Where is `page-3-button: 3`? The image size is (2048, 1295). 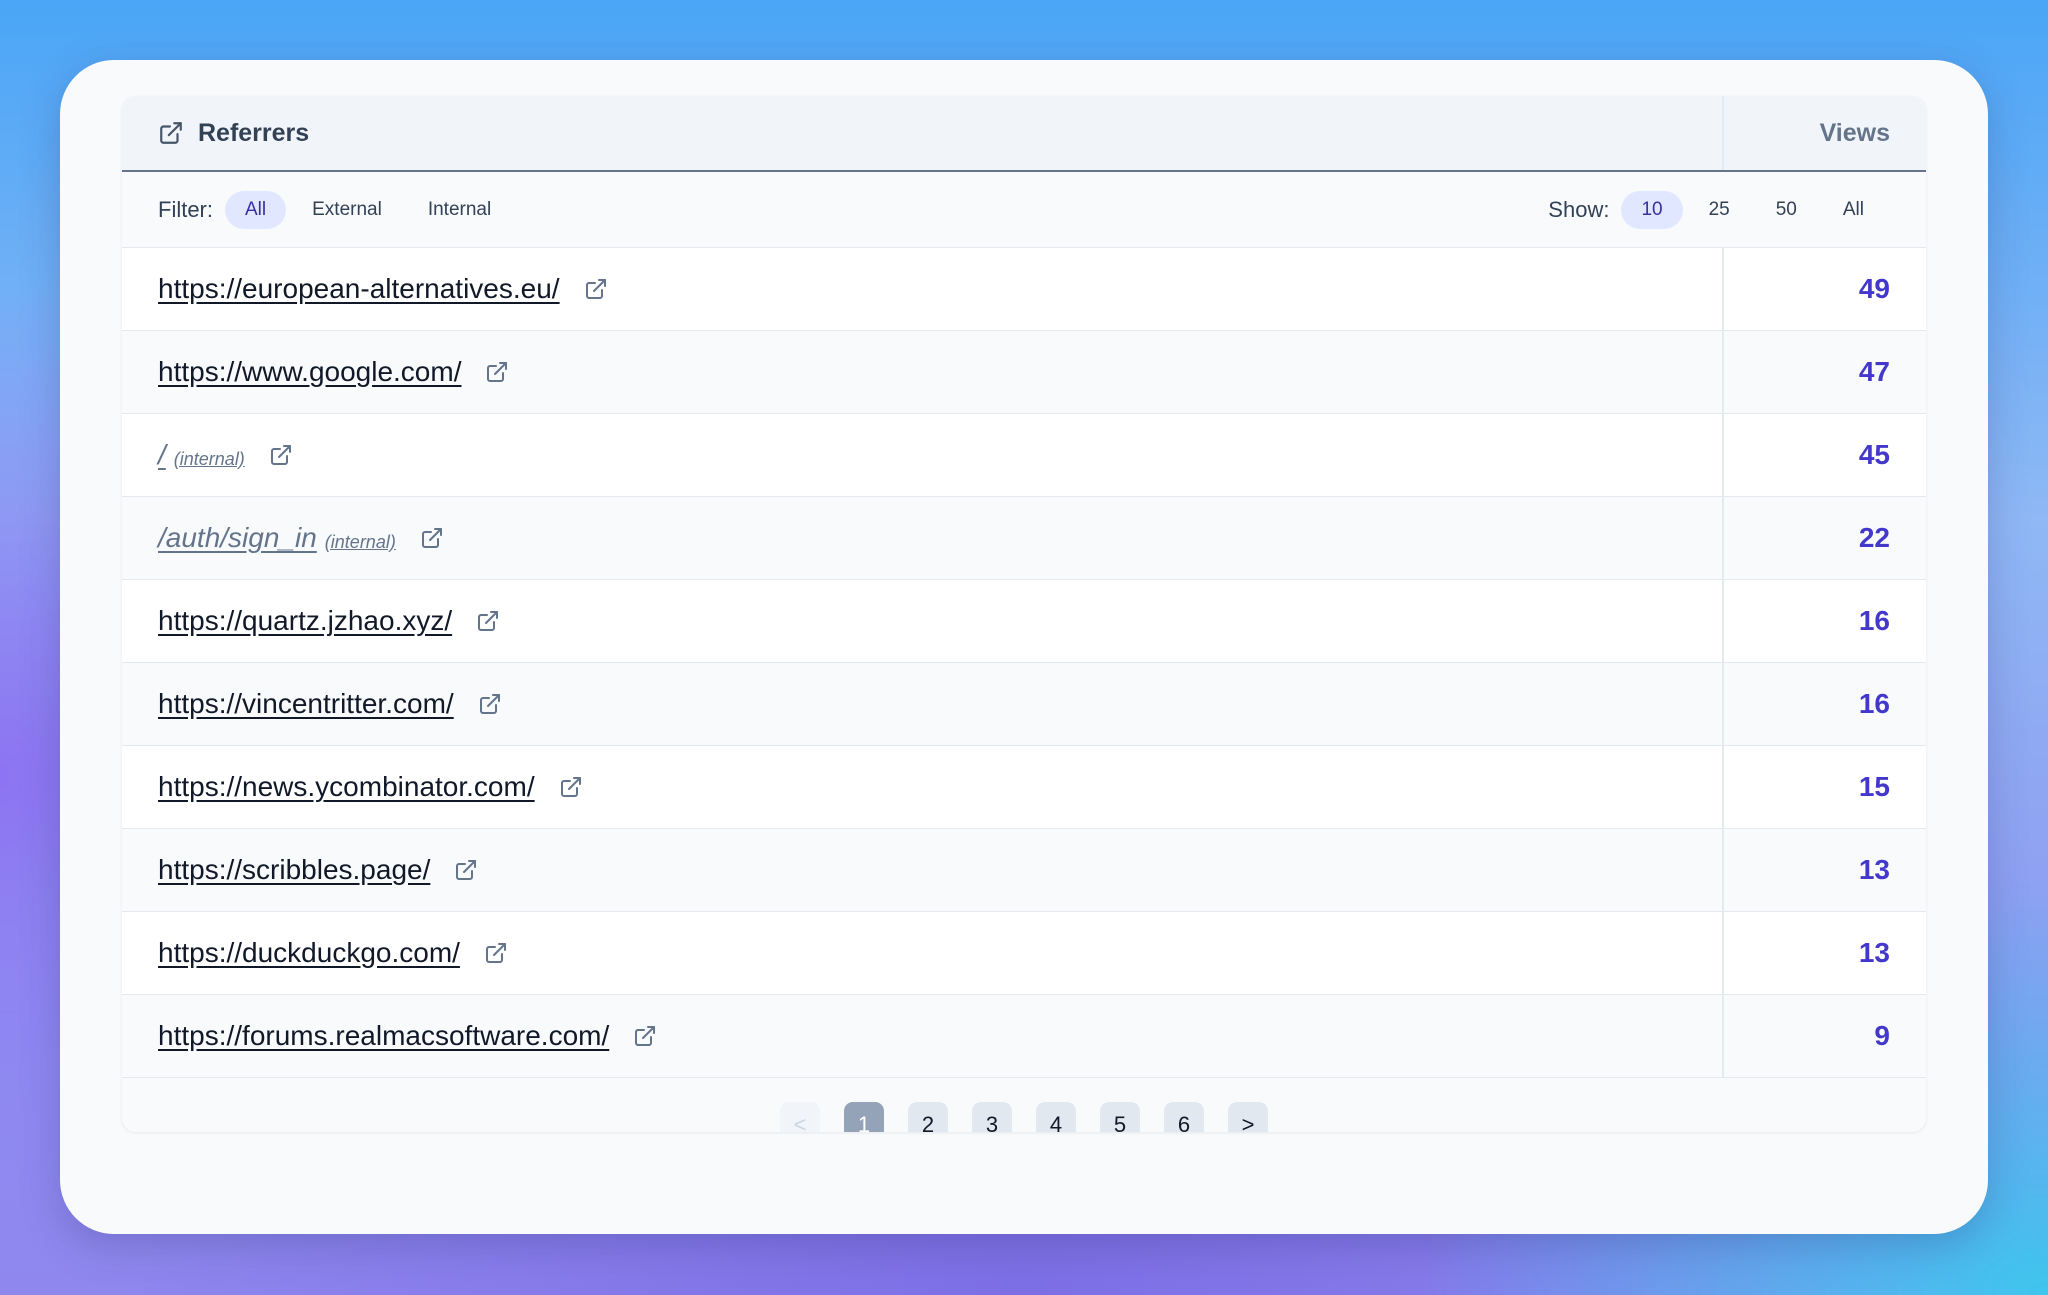 page-3-button: 3 is located at coordinates (992, 1117).